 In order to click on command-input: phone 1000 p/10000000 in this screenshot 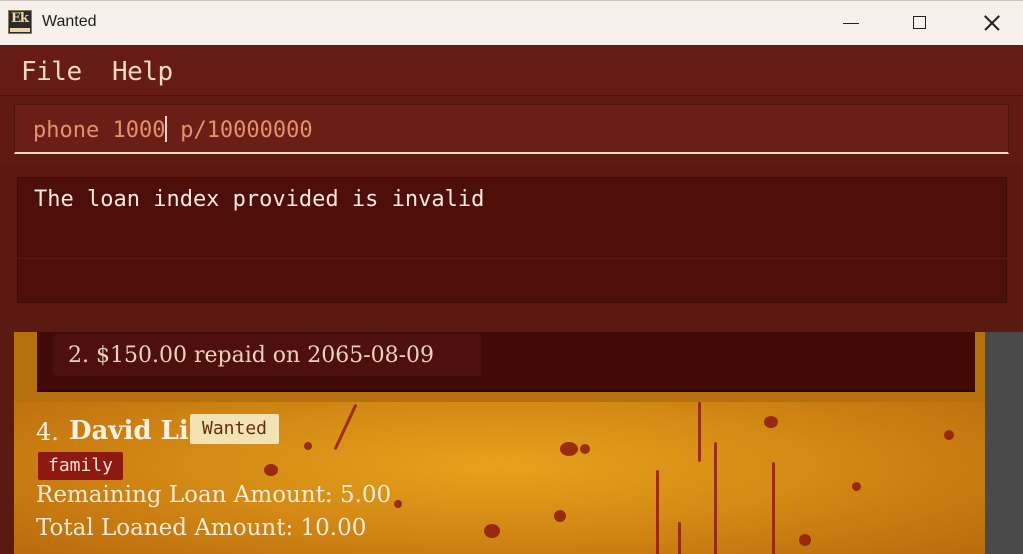, I will do `click(511, 129)`.